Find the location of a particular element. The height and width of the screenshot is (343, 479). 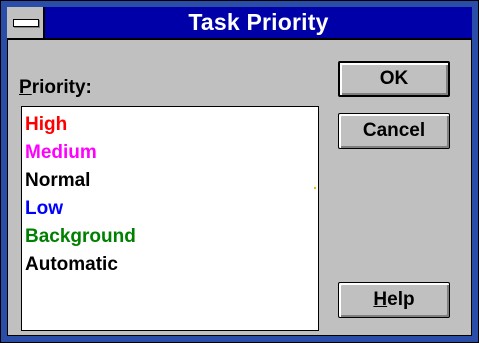

list-item-background: Background is located at coordinates (170, 237).